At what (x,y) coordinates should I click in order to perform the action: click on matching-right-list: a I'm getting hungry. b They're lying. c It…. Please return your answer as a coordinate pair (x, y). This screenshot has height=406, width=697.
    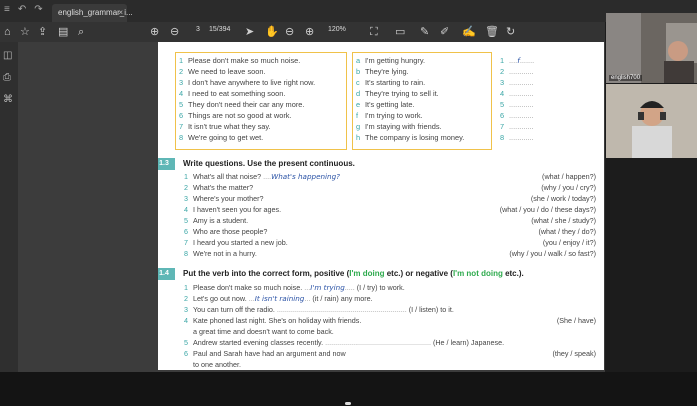
    Looking at the image, I should click on (410, 99).